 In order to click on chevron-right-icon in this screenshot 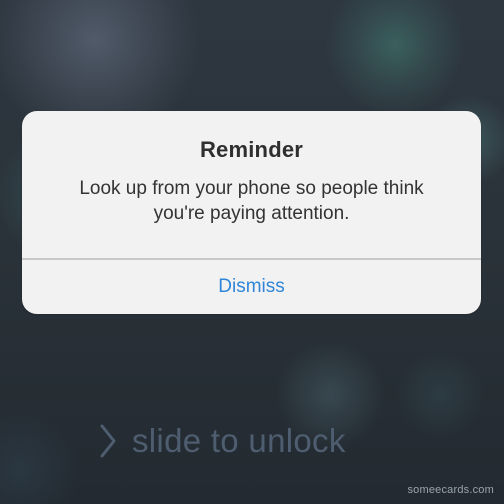, I will do `click(108, 441)`.